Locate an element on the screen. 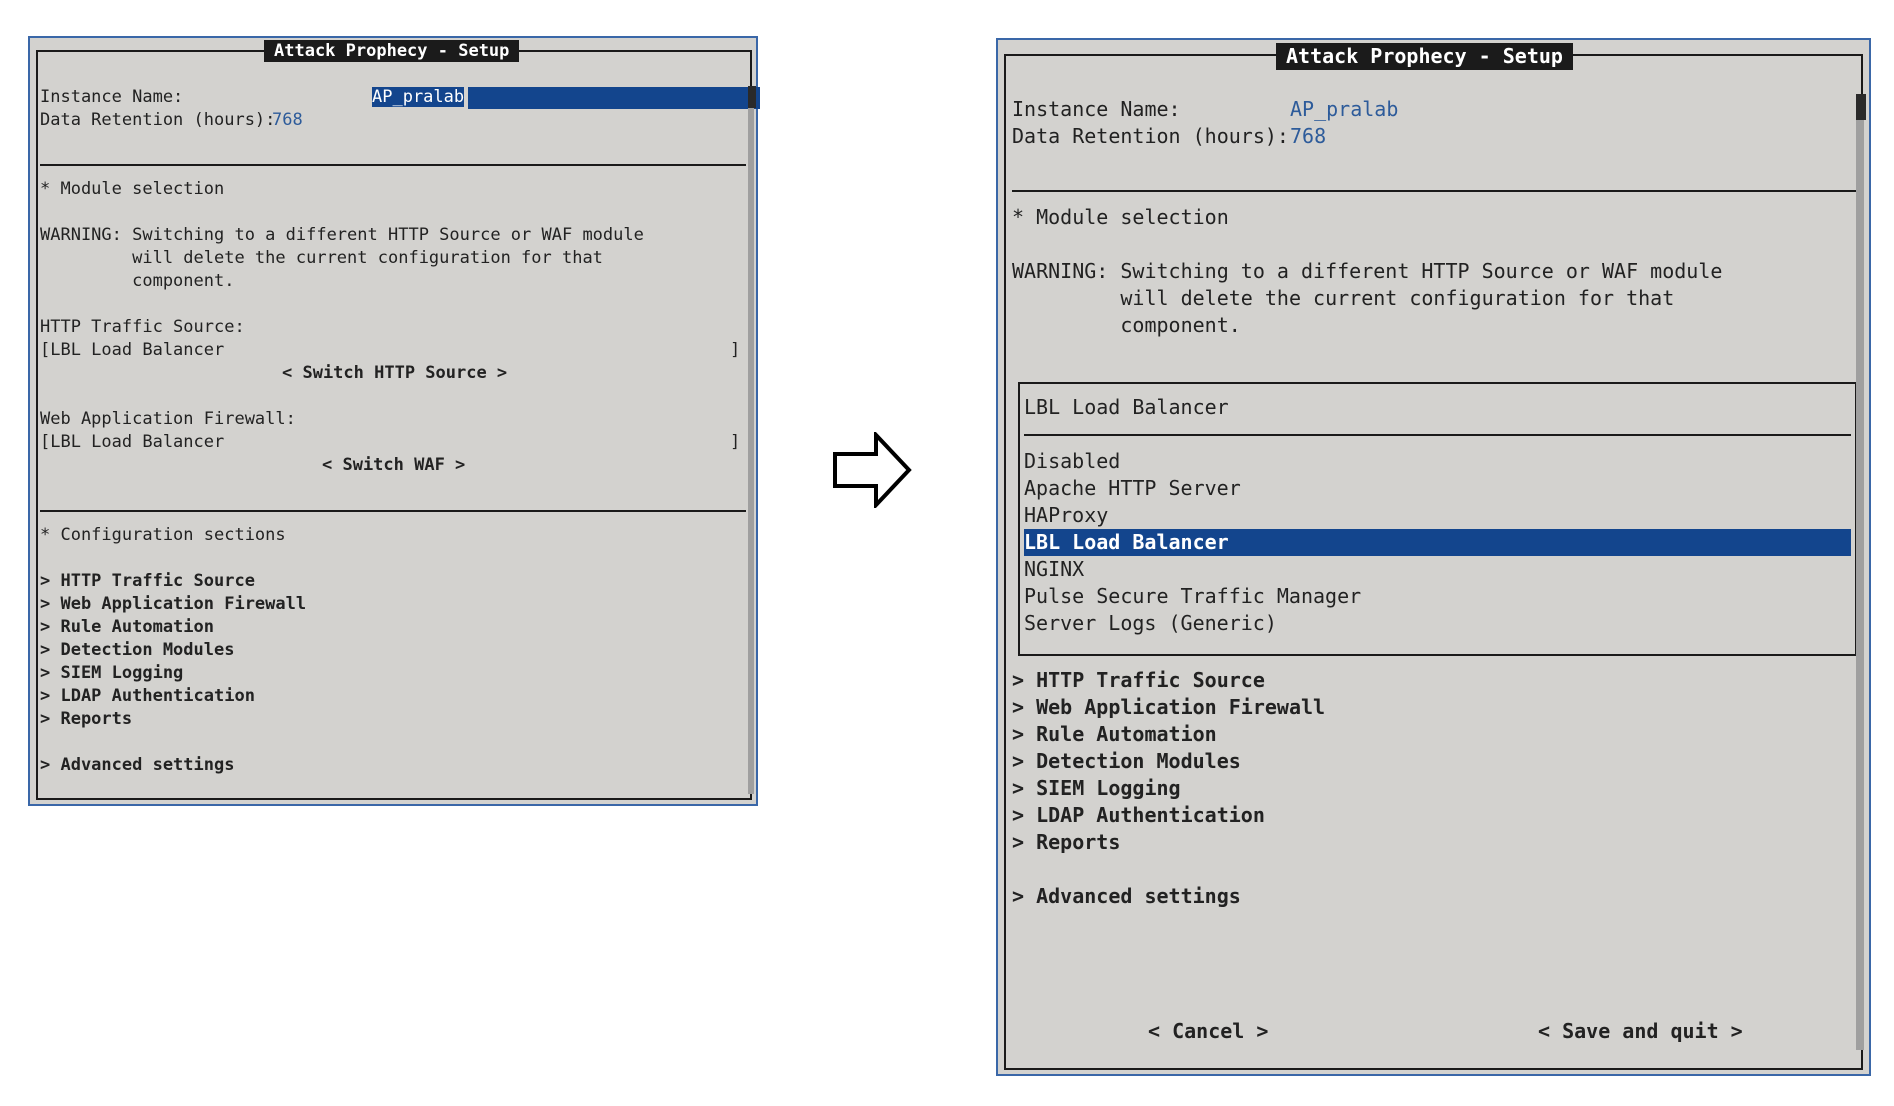  popup-divider is located at coordinates (1437, 435).